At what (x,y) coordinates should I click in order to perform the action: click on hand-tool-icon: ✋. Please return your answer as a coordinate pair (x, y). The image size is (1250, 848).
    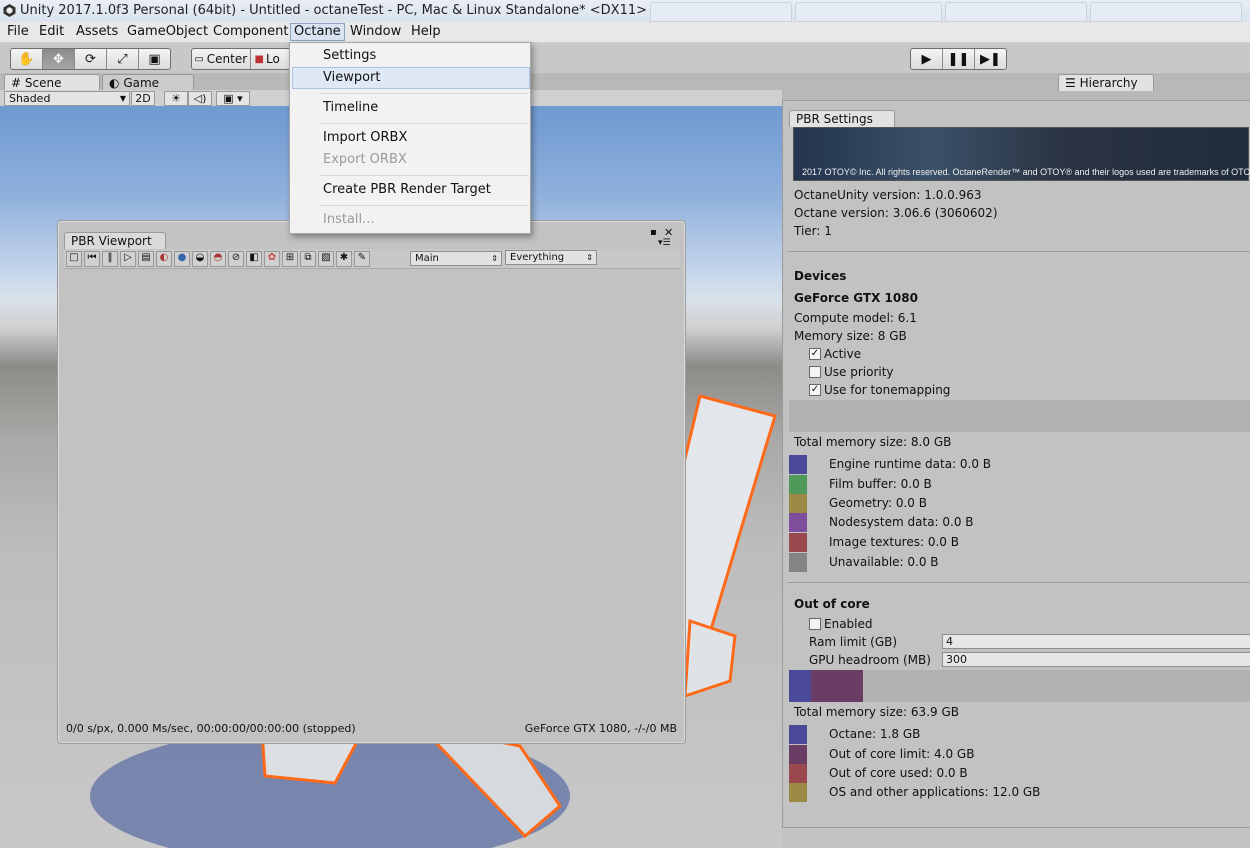
    Looking at the image, I should click on (27, 59).